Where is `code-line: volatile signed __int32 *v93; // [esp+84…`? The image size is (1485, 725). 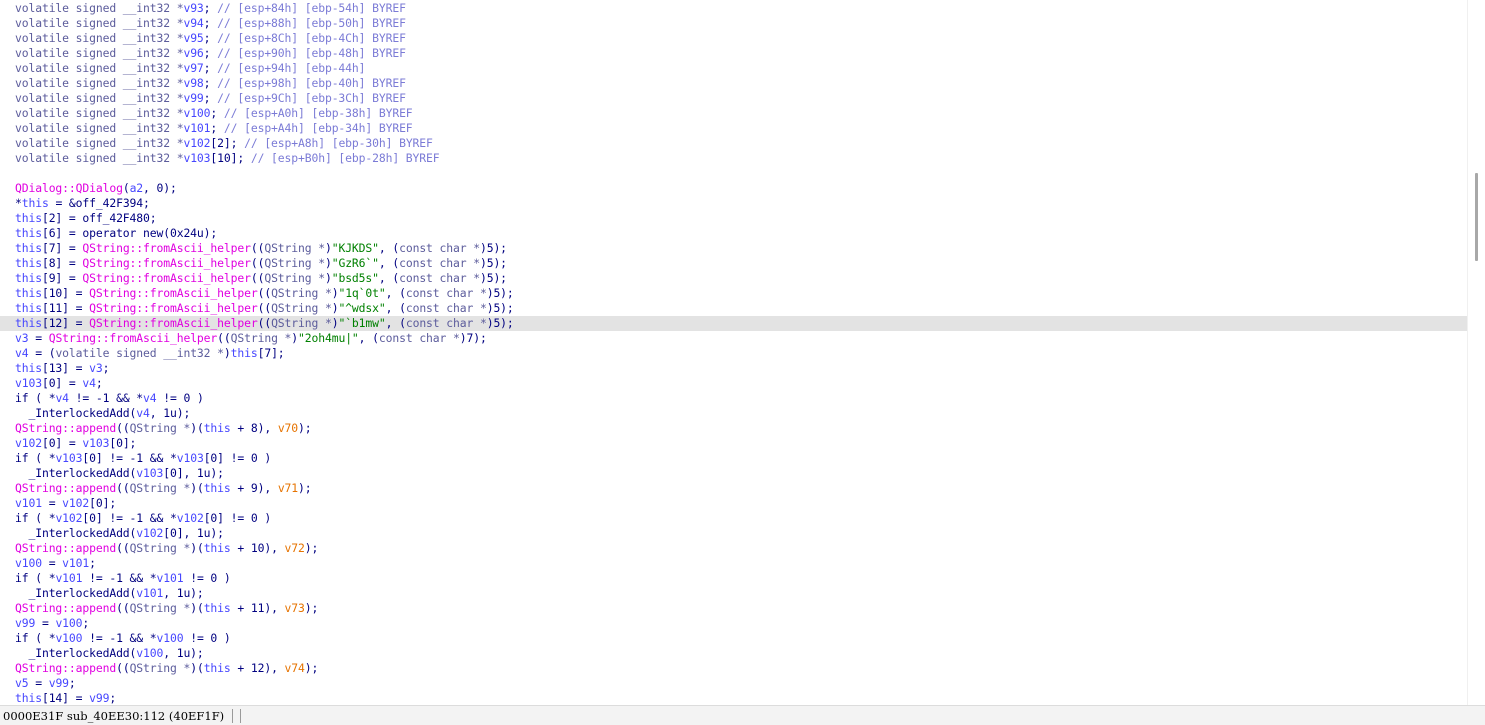 code-line: volatile signed __int32 *v93; // [esp+84… is located at coordinates (733, 8).